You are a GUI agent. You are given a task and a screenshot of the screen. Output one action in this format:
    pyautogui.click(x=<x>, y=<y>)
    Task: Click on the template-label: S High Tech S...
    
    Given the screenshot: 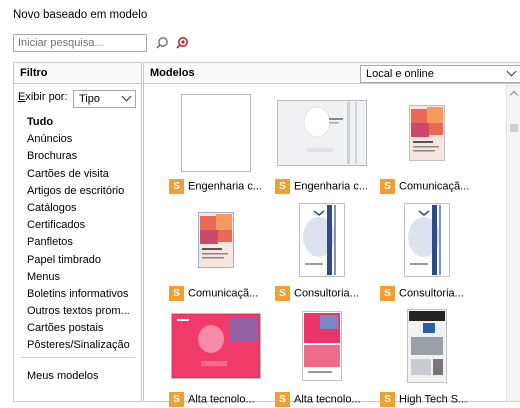 What is the action you would take?
    pyautogui.click(x=423, y=400)
    